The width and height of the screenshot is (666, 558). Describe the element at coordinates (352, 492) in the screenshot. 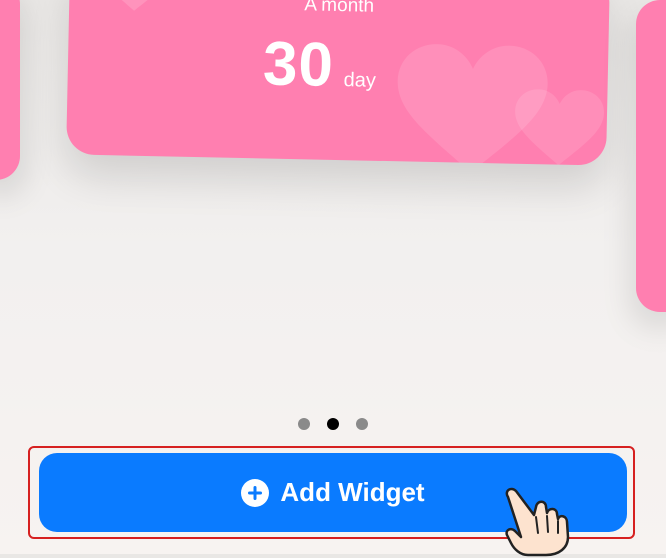

I see `add-widget-label: Add Widget` at that location.